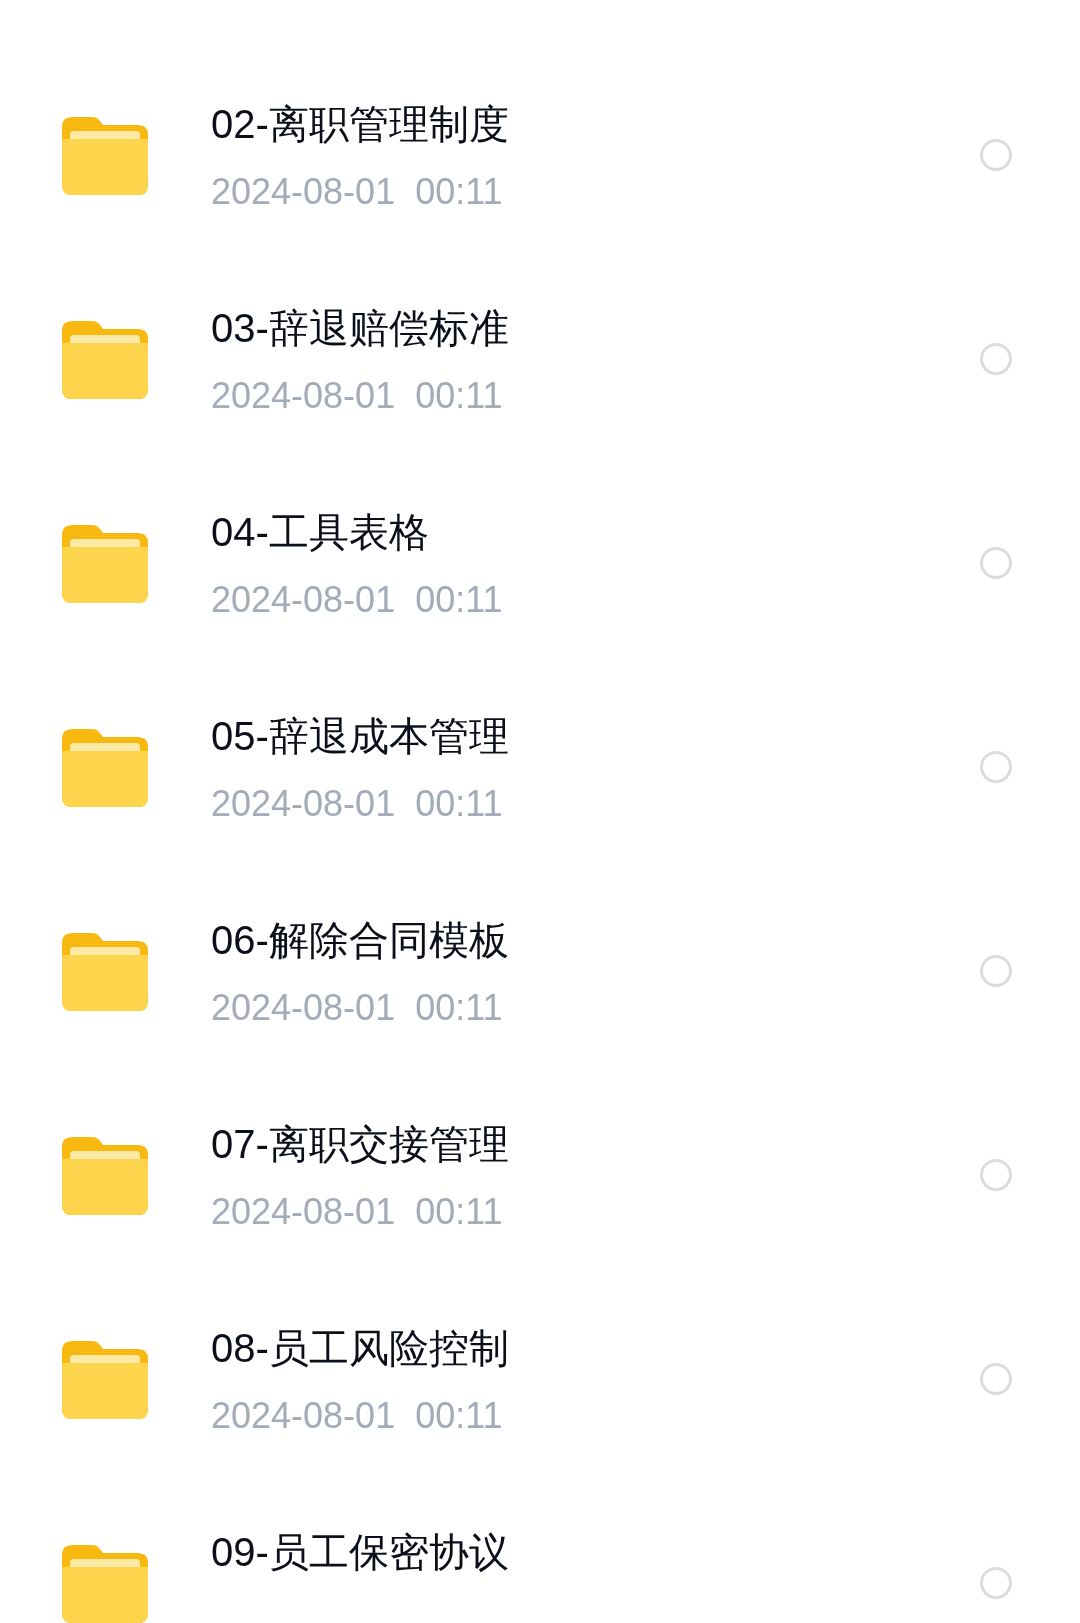 The height and width of the screenshot is (1623, 1080). I want to click on folder-row: 04-工具表格 2024-08-01 00:11, so click(540, 565).